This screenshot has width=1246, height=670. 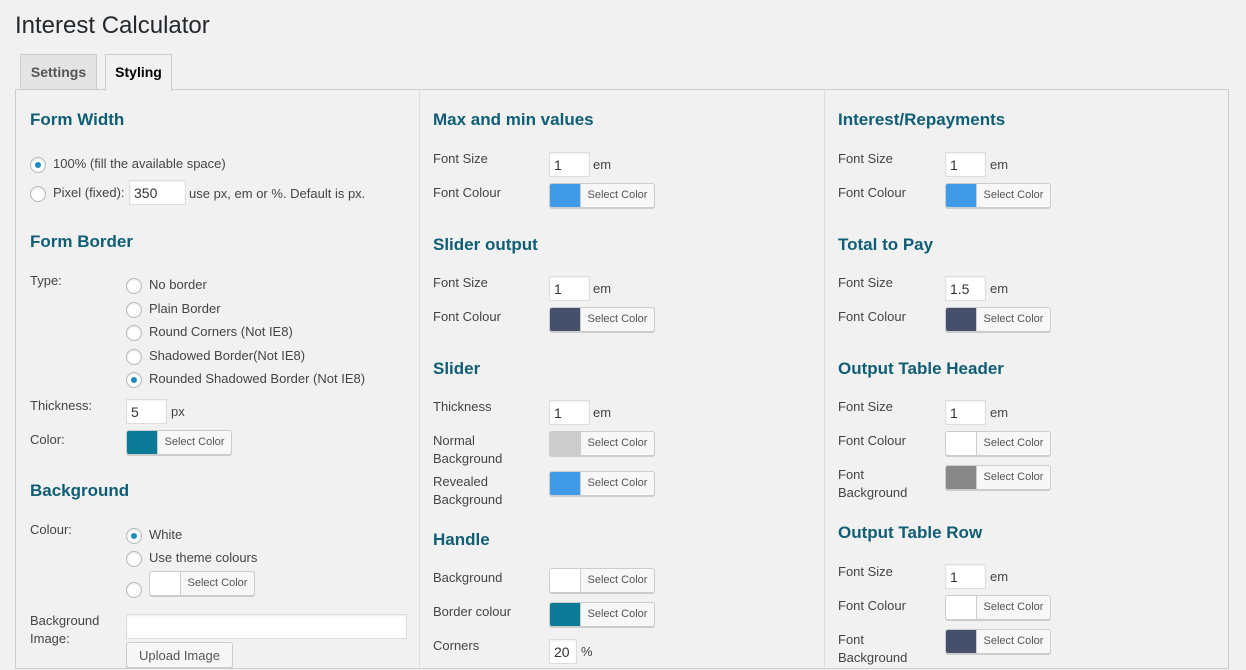 I want to click on tab-settings: Settings, so click(x=58, y=72).